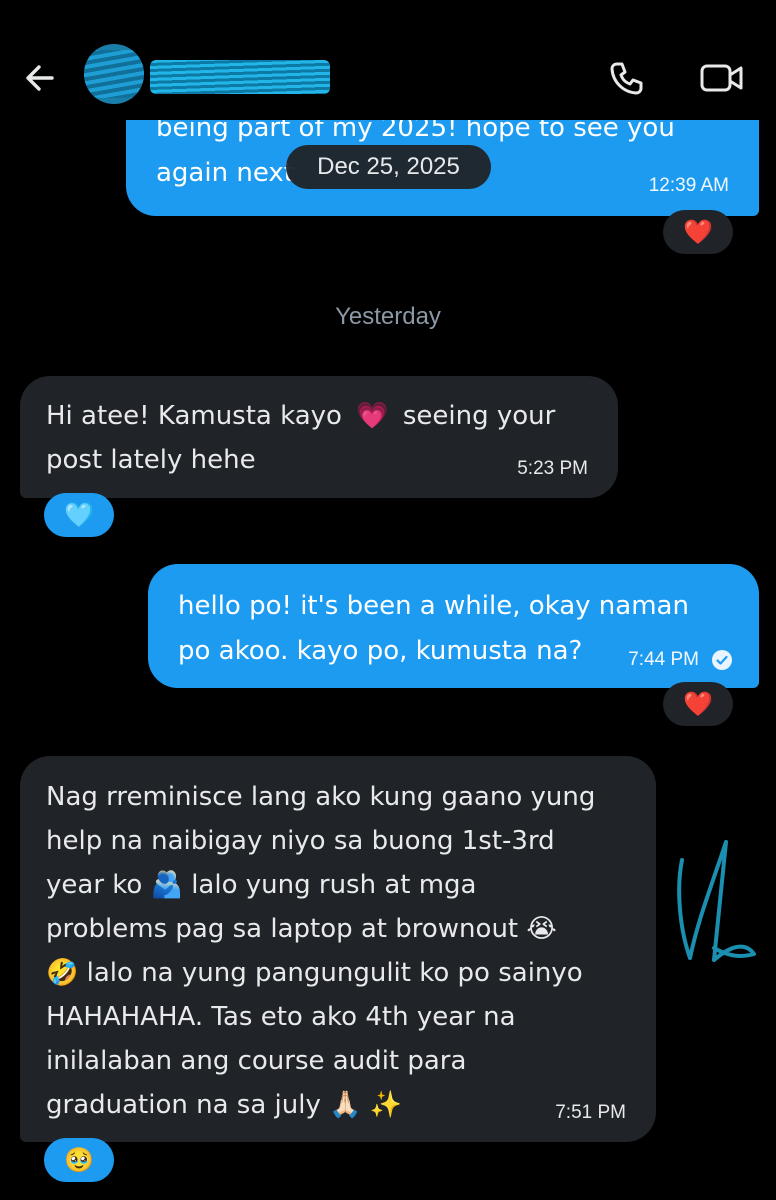 This screenshot has height=1200, width=776. I want to click on message-reaction: 🥹, so click(79, 1160).